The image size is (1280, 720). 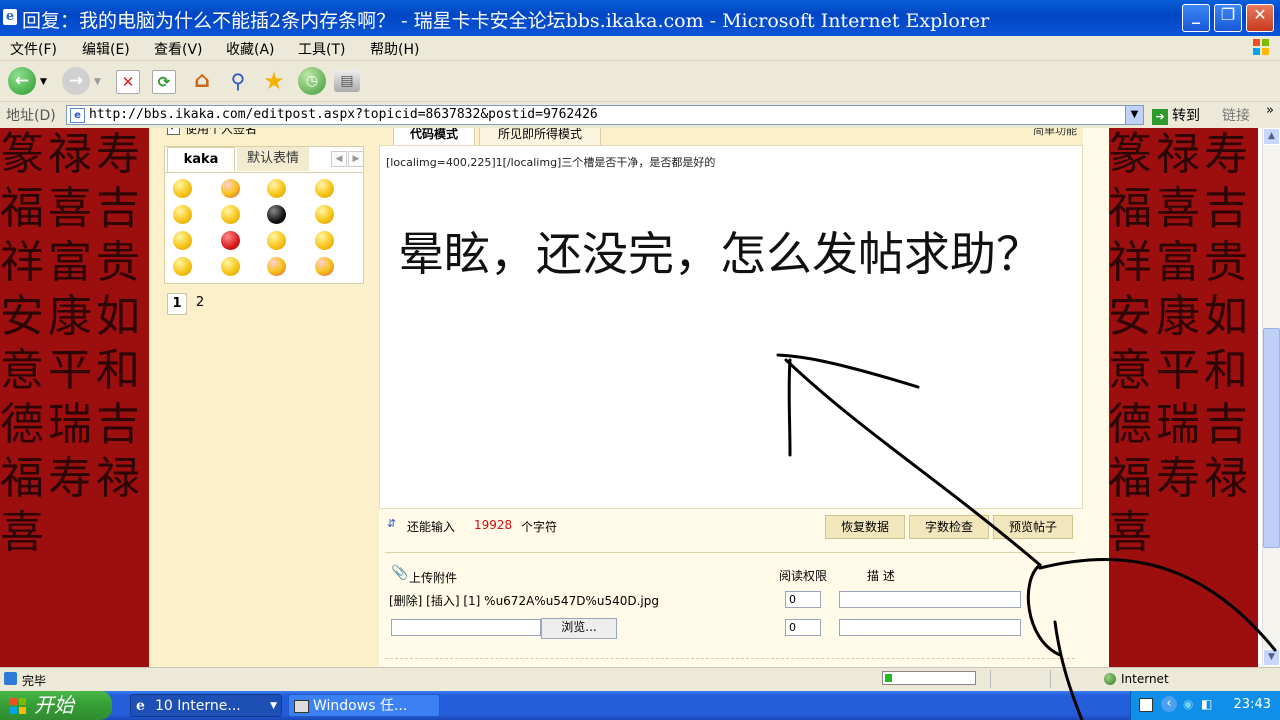 I want to click on file-path-input, so click(x=466, y=627).